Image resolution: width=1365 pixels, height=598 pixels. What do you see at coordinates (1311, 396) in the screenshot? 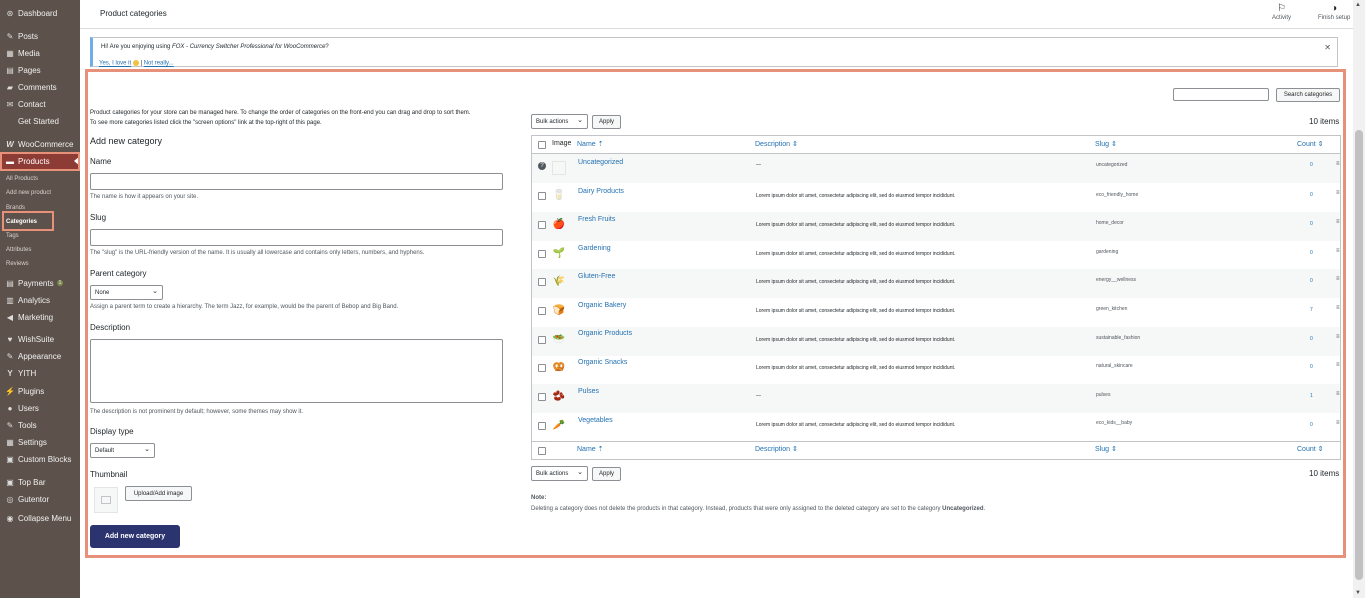
I see `category-count-link: 1` at bounding box center [1311, 396].